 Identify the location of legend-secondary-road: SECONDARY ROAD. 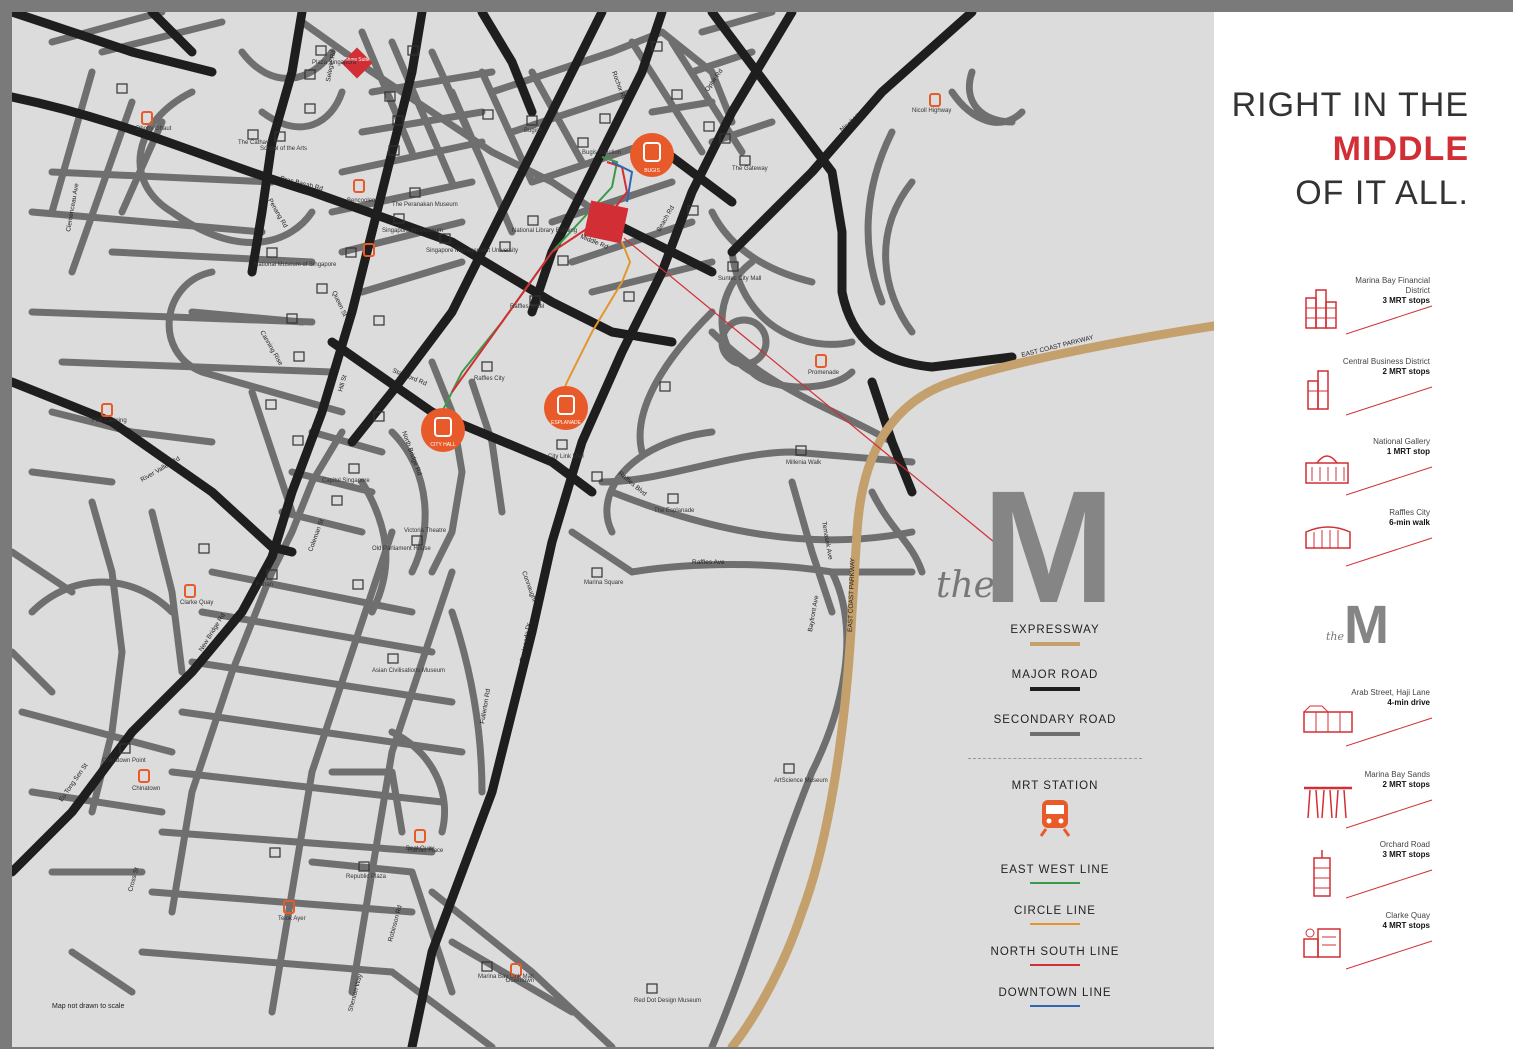
(1055, 725).